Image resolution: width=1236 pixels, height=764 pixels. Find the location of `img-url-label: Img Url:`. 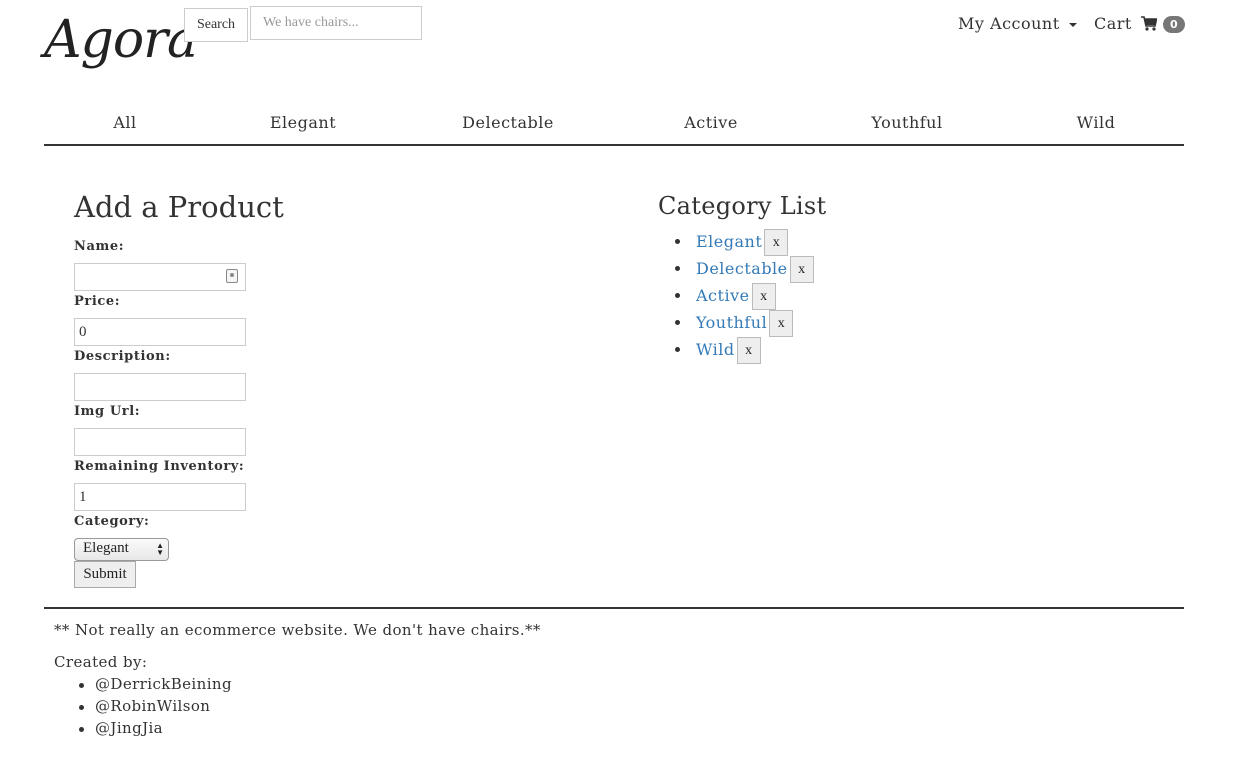

img-url-label: Img Url: is located at coordinates (107, 411).